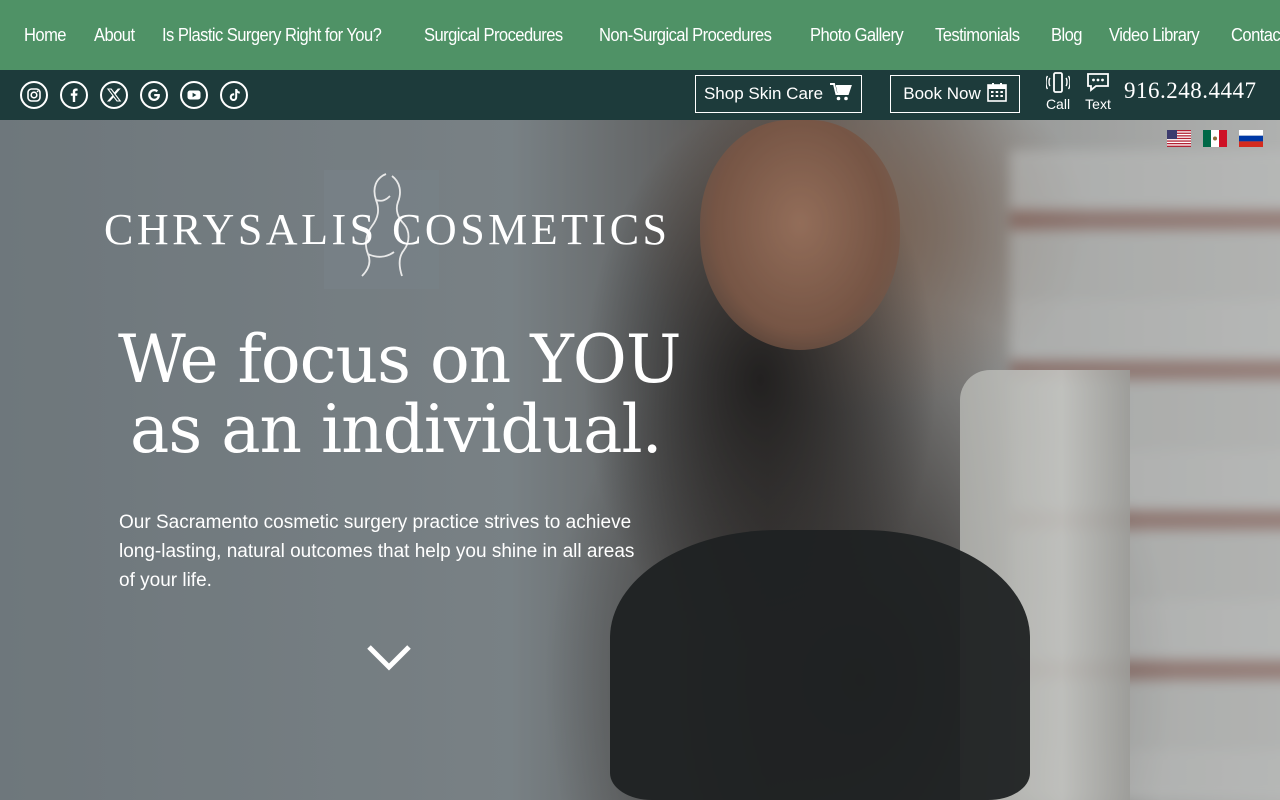  Describe the element at coordinates (154, 95) in the screenshot. I see `google-icon` at that location.